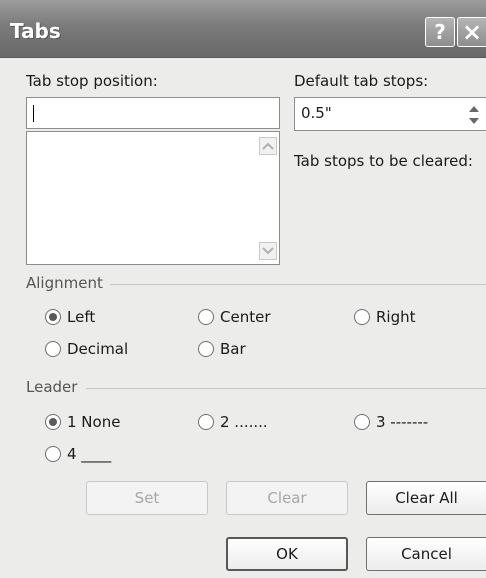 The width and height of the screenshot is (486, 578). I want to click on clear-button: Clear, so click(287, 498).